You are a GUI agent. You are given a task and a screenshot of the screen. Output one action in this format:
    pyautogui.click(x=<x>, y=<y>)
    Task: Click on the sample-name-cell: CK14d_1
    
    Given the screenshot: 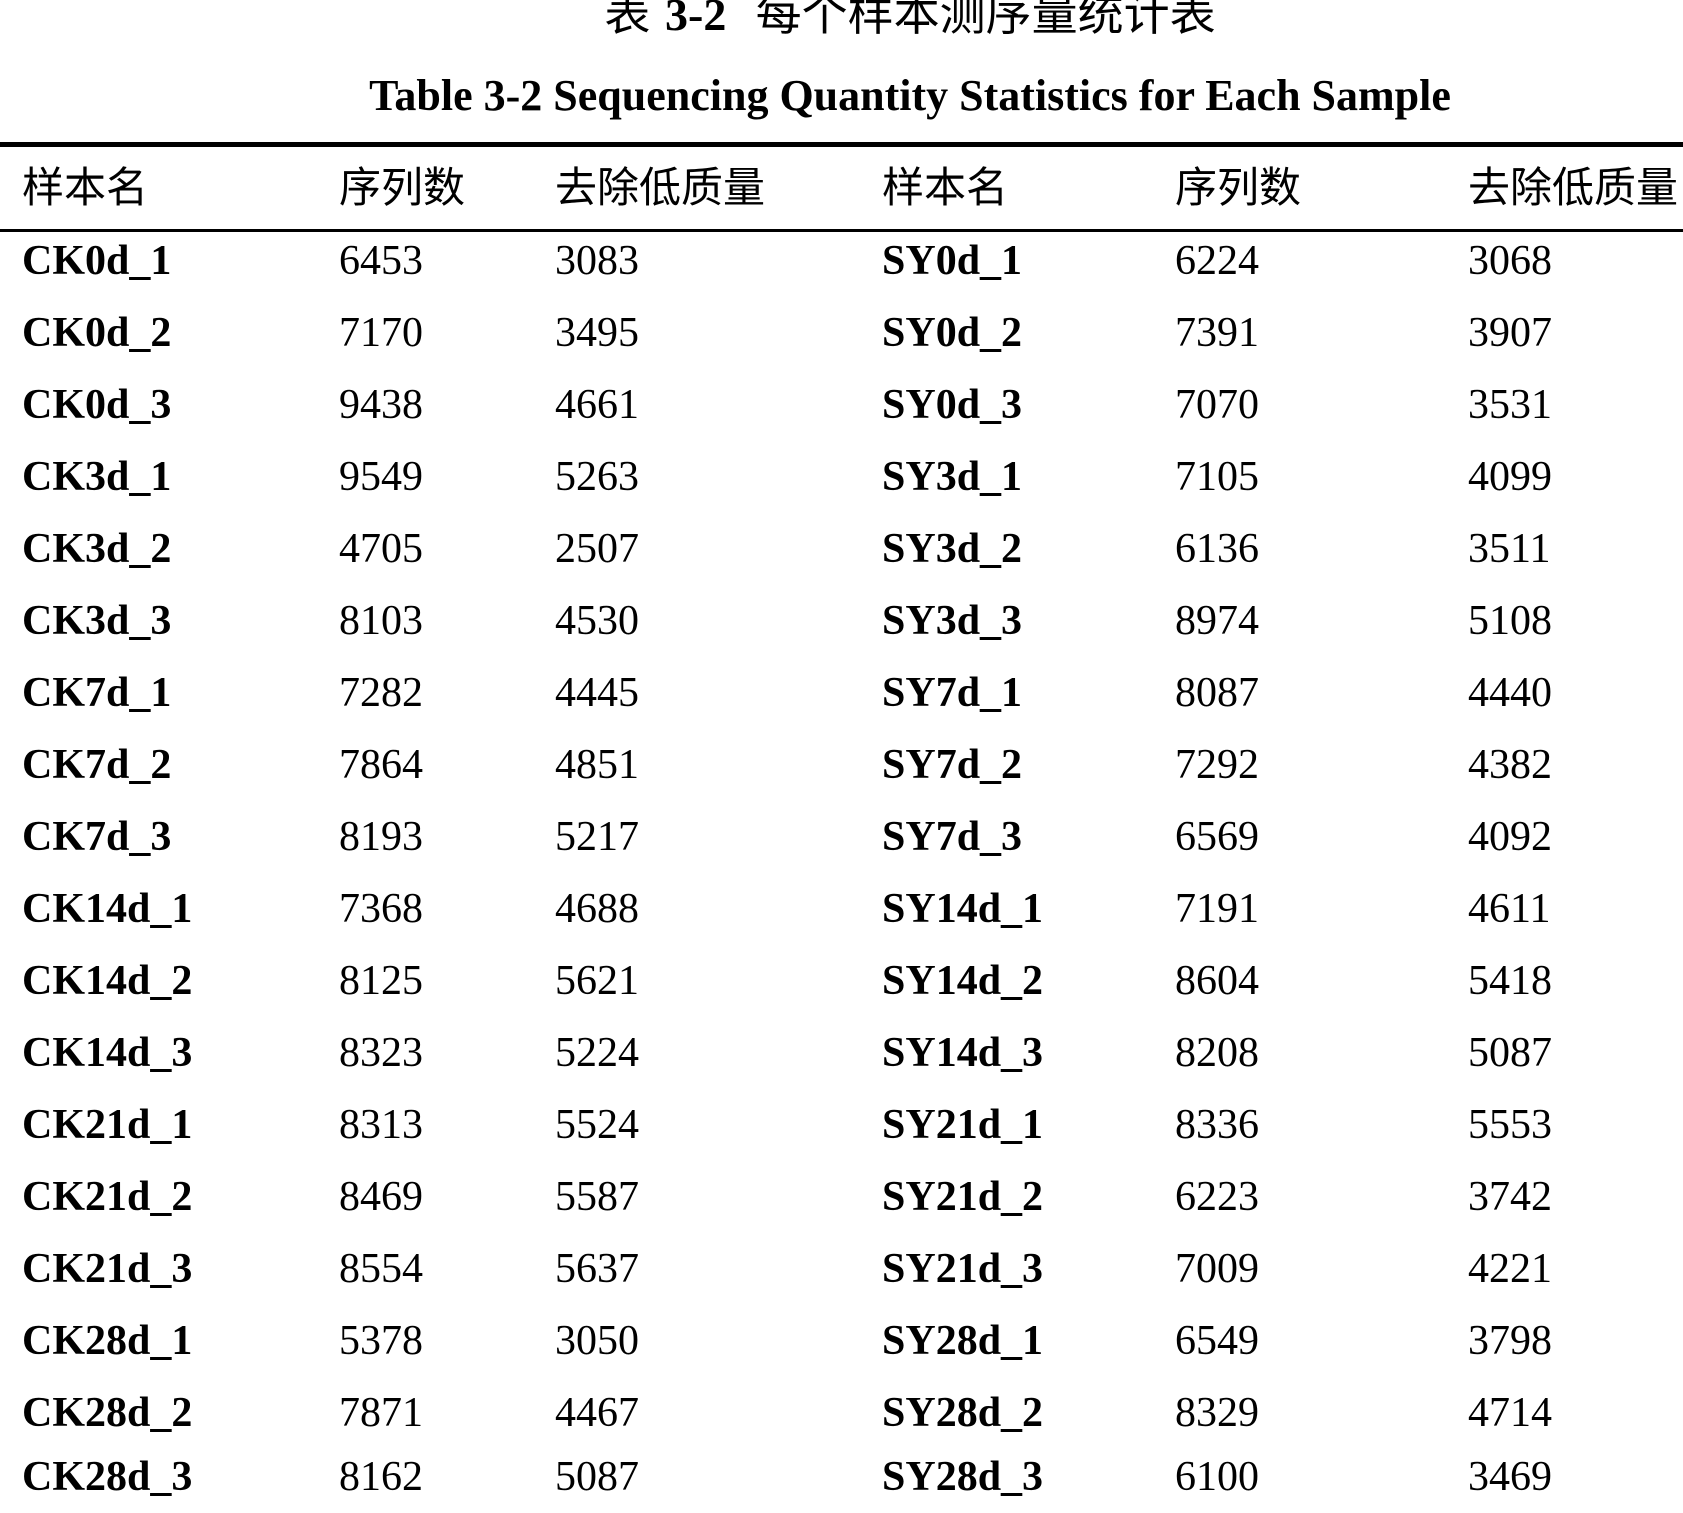 What is the action you would take?
    pyautogui.click(x=107, y=909)
    